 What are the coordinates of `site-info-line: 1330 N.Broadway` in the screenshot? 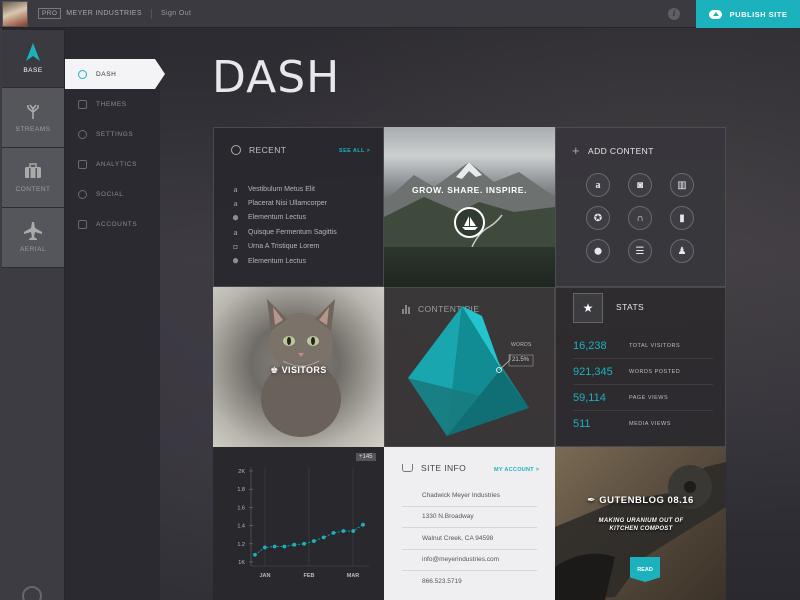 It's located at (469, 517).